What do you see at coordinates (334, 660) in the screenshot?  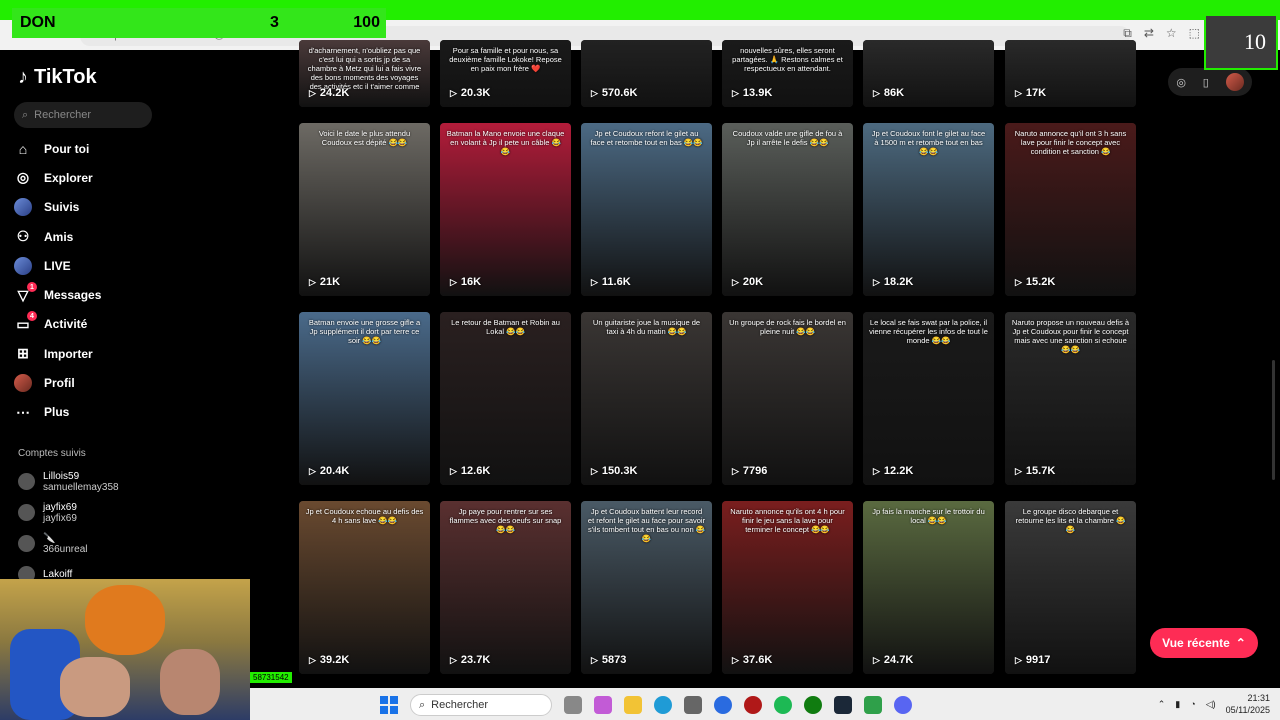 I see `view-count-value: 39.2K` at bounding box center [334, 660].